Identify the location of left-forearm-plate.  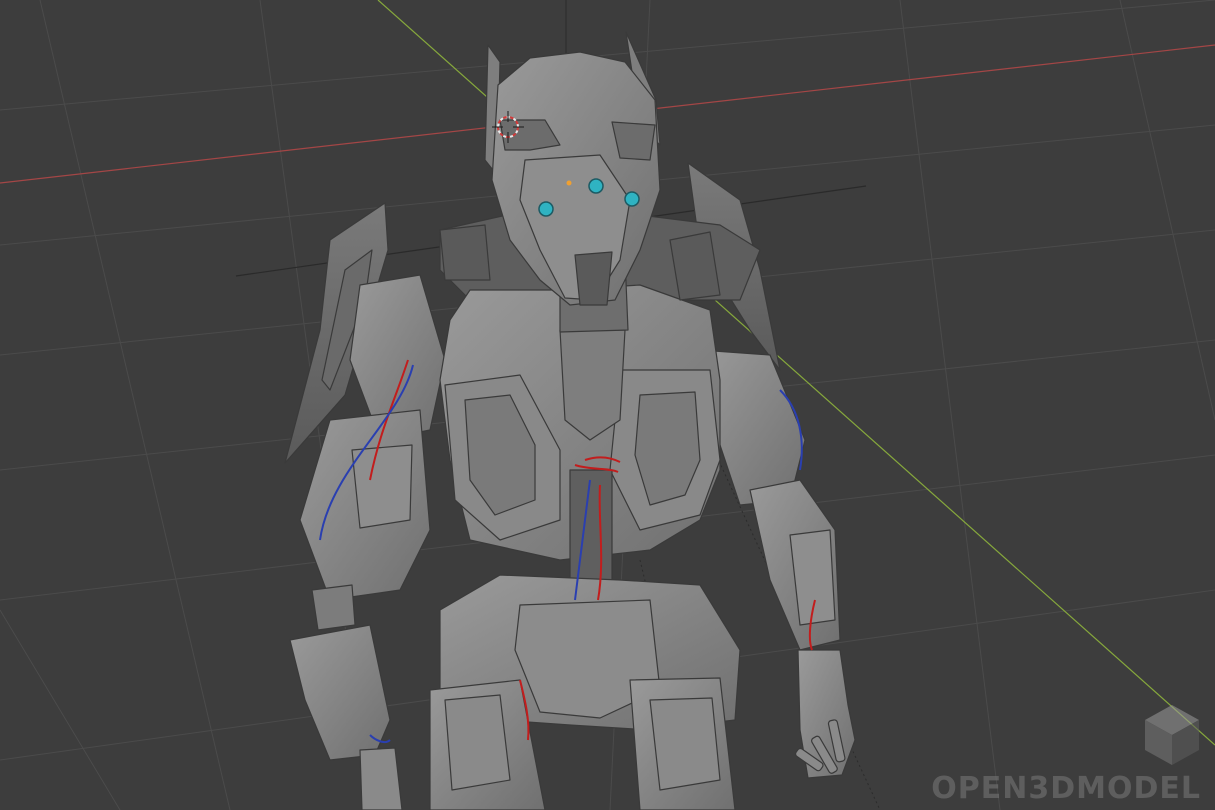
(382, 486).